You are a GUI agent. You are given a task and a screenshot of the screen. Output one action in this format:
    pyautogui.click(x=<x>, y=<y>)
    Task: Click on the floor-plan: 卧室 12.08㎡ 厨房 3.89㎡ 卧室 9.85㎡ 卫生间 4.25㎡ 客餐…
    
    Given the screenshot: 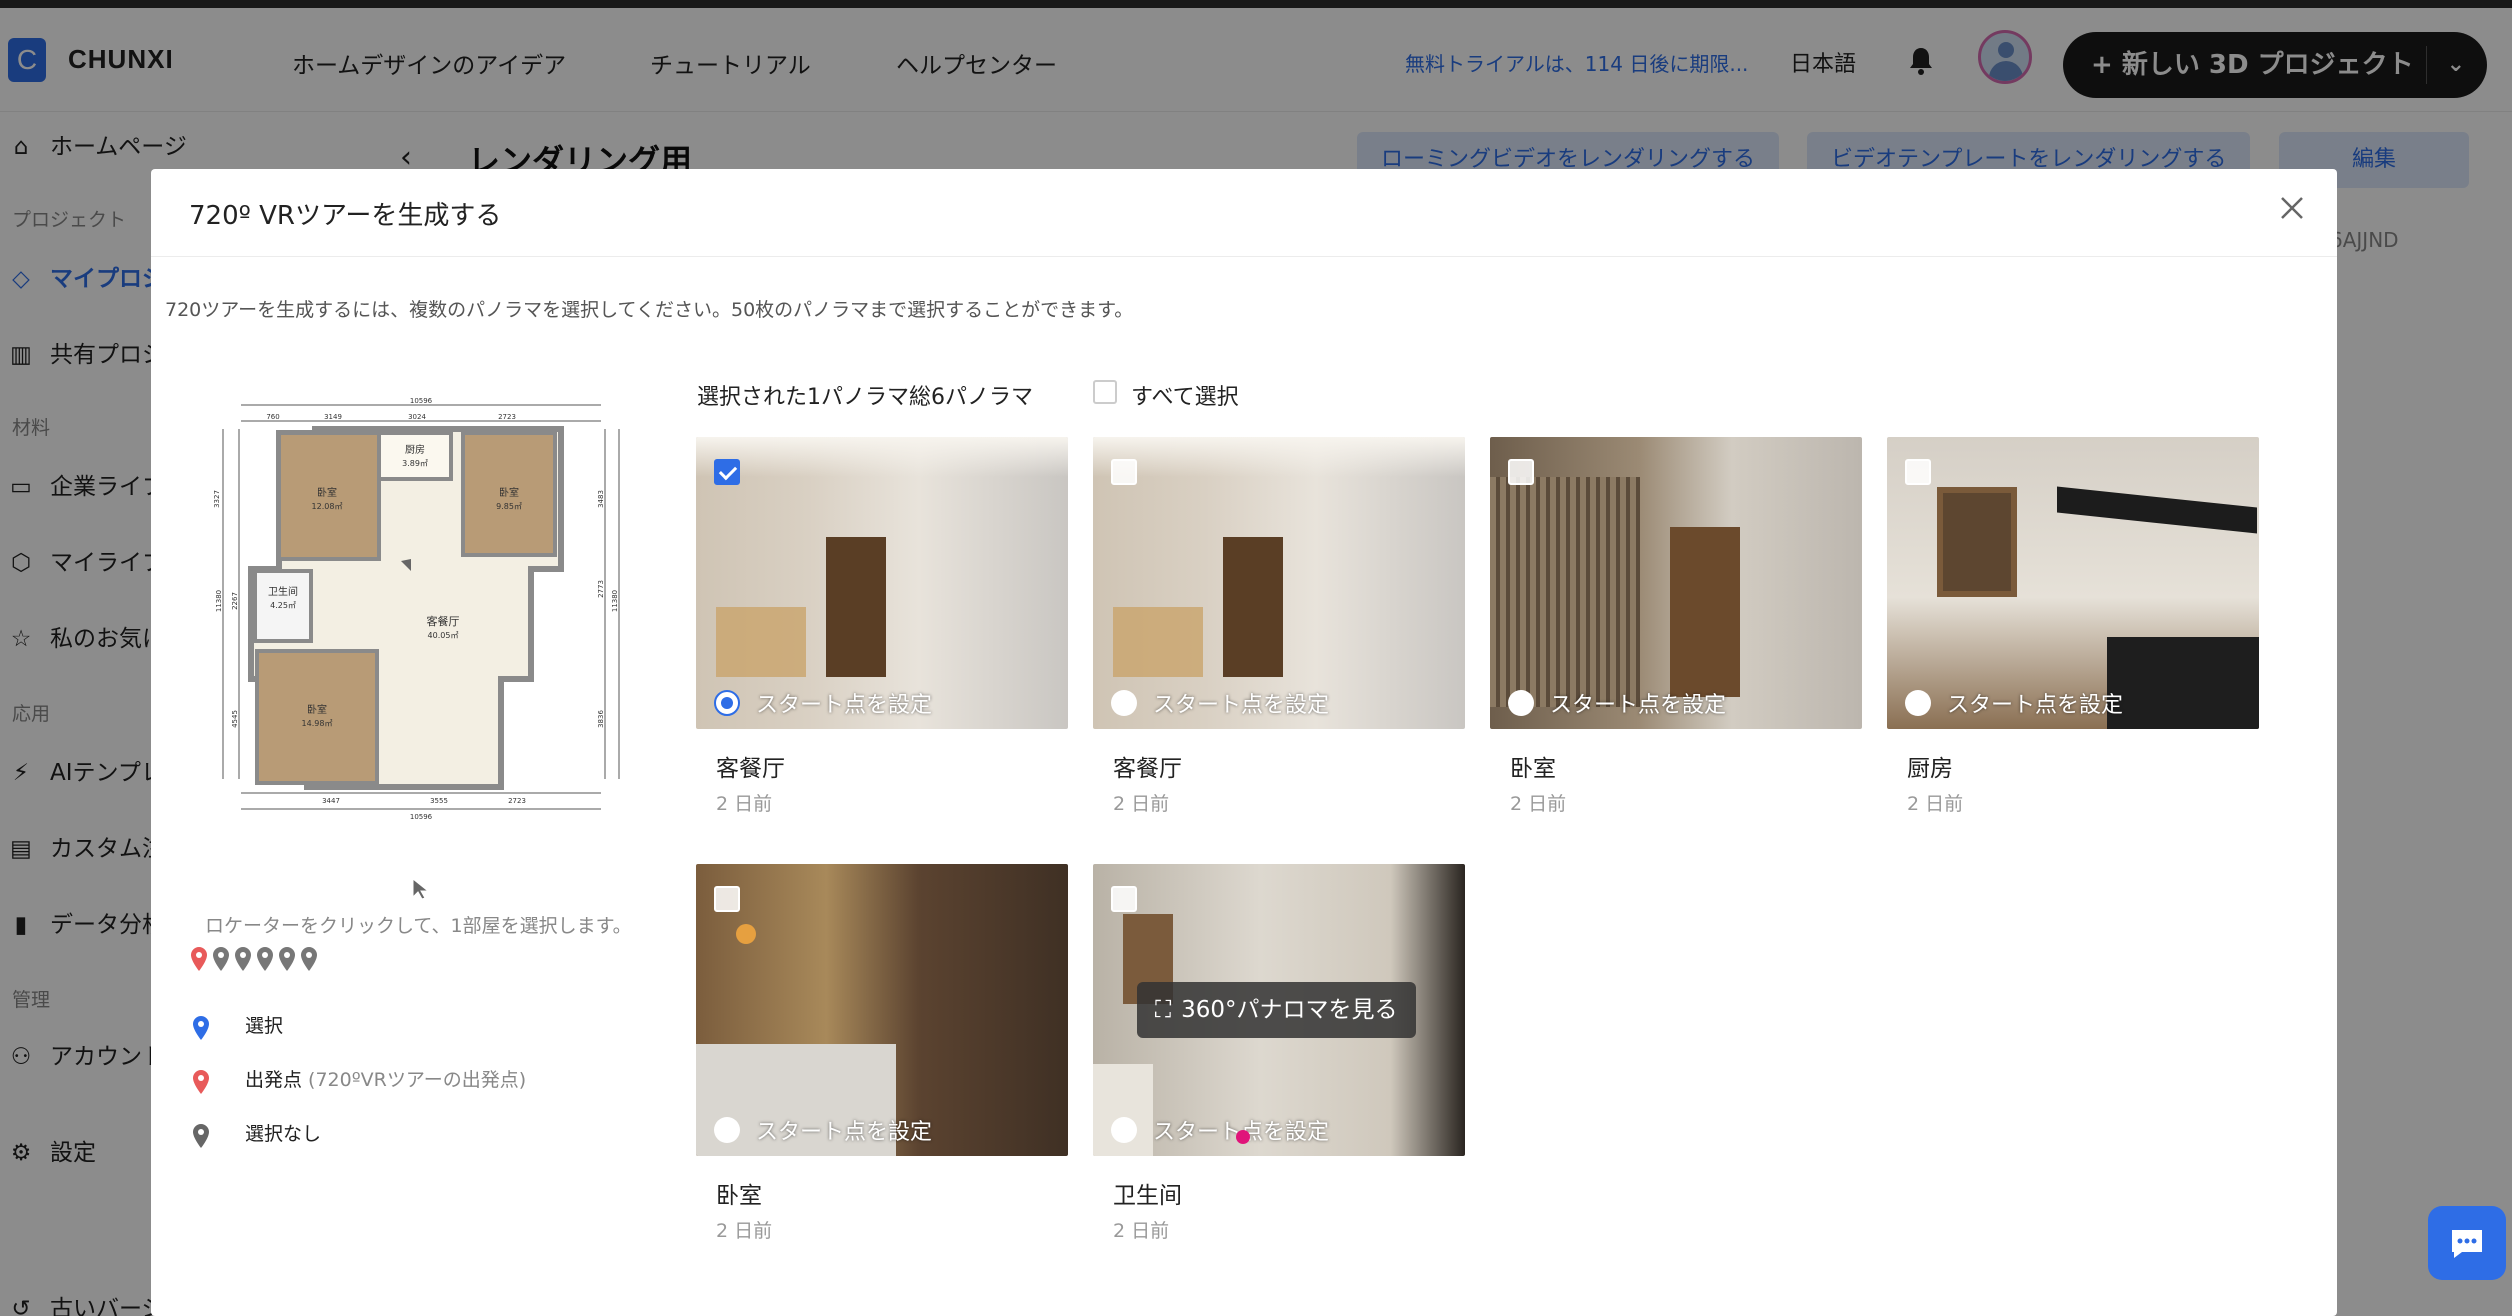 What is the action you would take?
    pyautogui.click(x=421, y=605)
    